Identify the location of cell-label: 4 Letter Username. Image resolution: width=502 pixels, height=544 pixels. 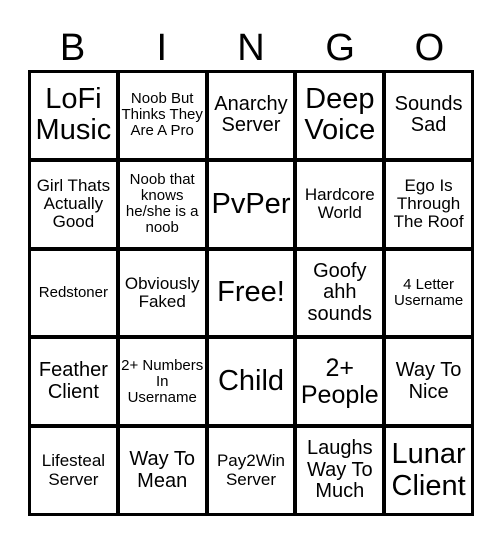
(428, 292).